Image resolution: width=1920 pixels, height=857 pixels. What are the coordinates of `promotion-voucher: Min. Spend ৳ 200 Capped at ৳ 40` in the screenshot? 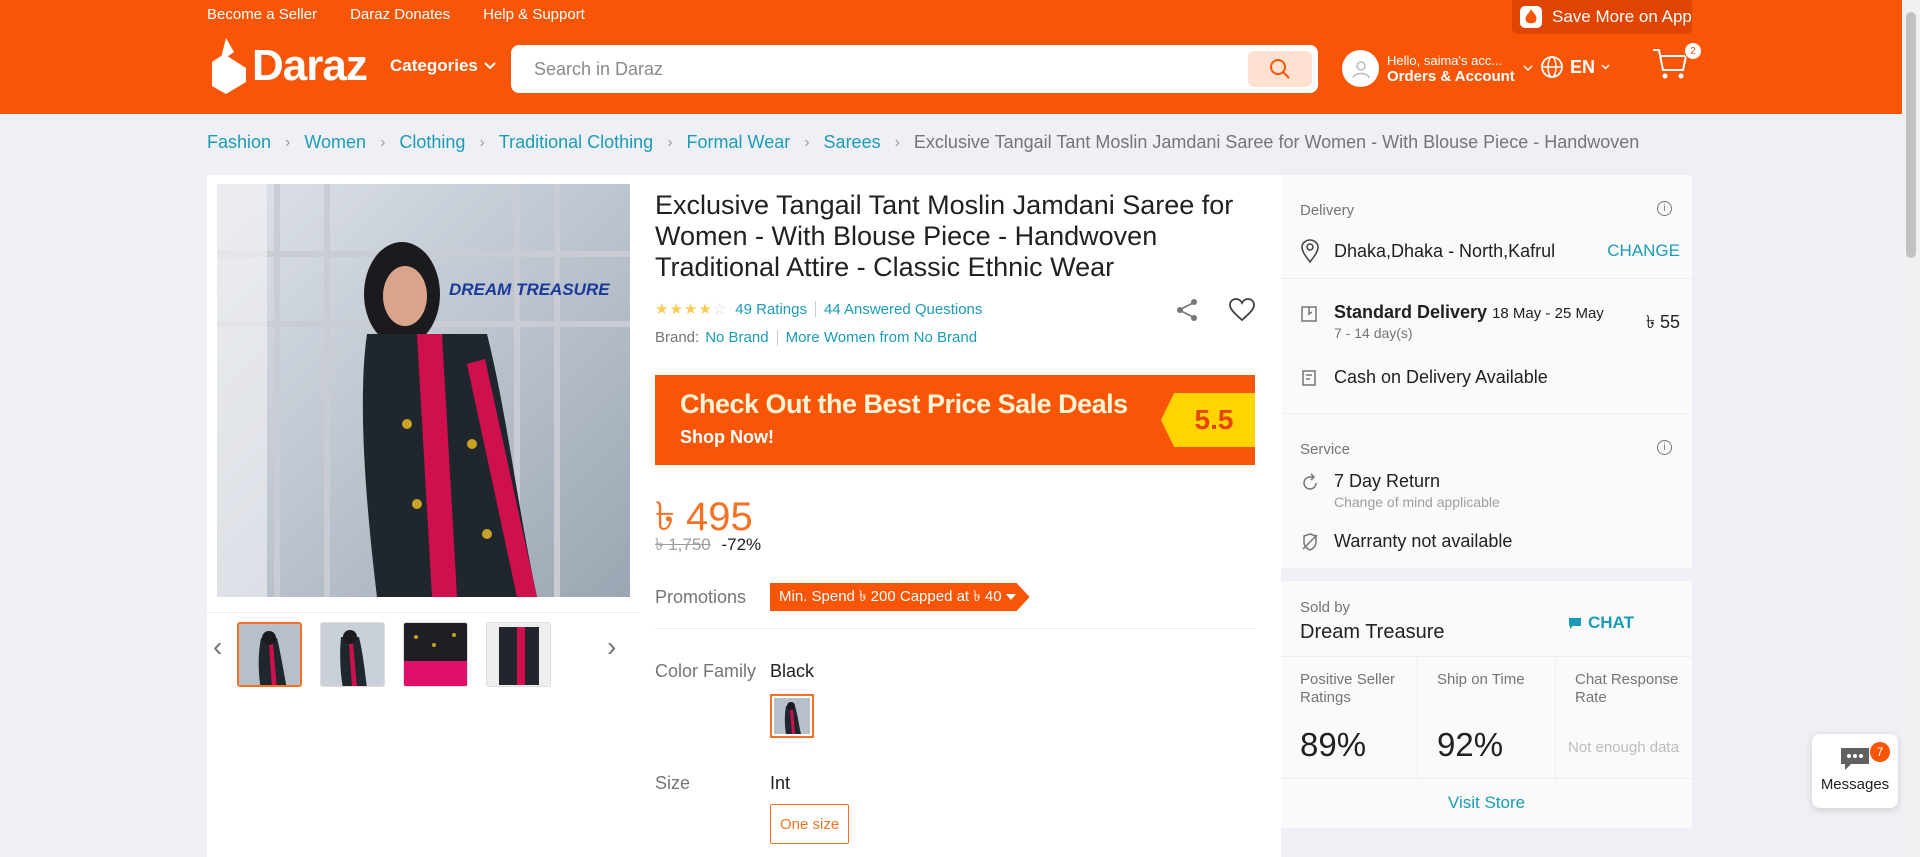 It's located at (900, 597).